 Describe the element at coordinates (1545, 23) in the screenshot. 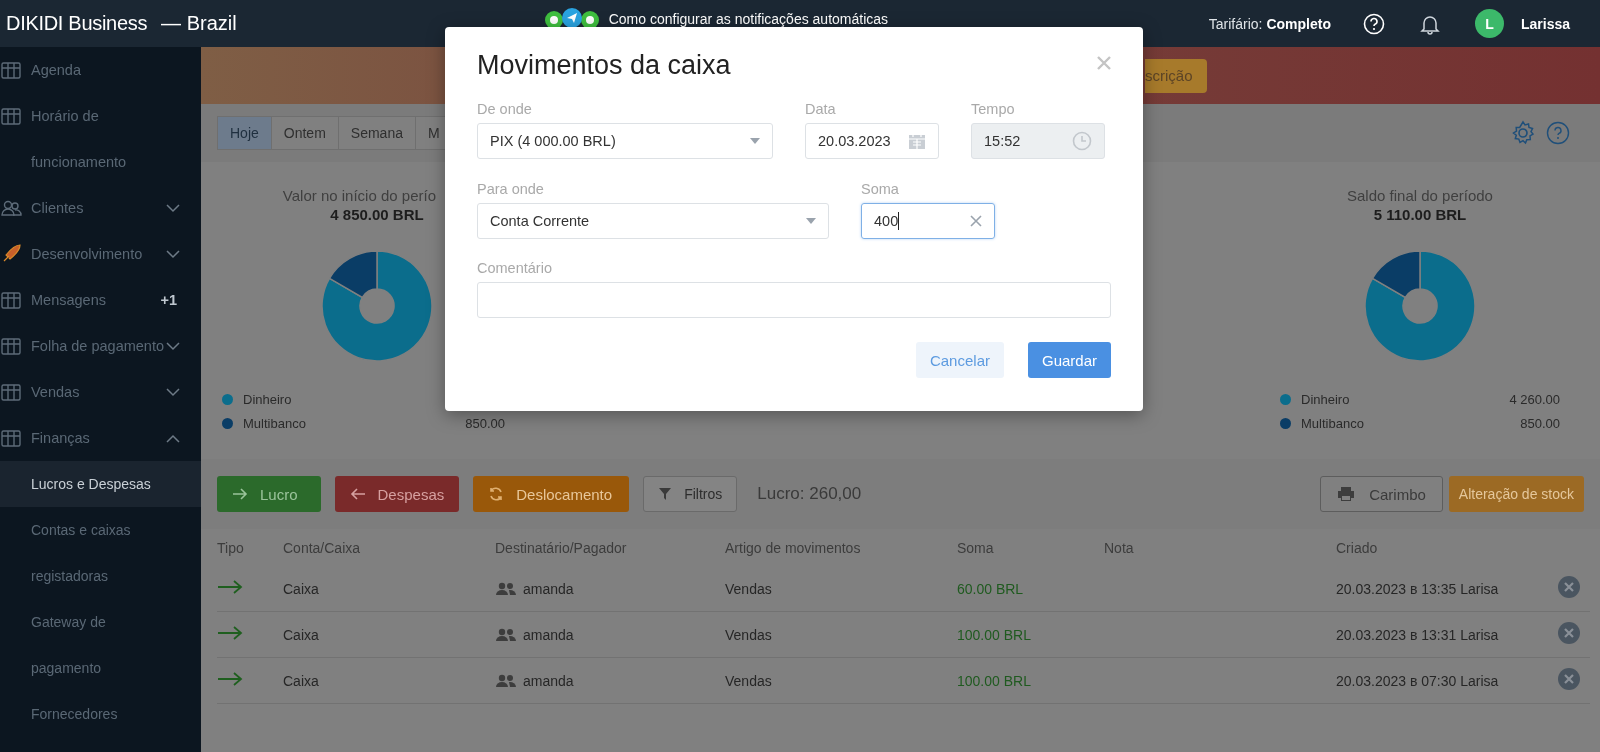

I see `user-name: Larissa` at that location.